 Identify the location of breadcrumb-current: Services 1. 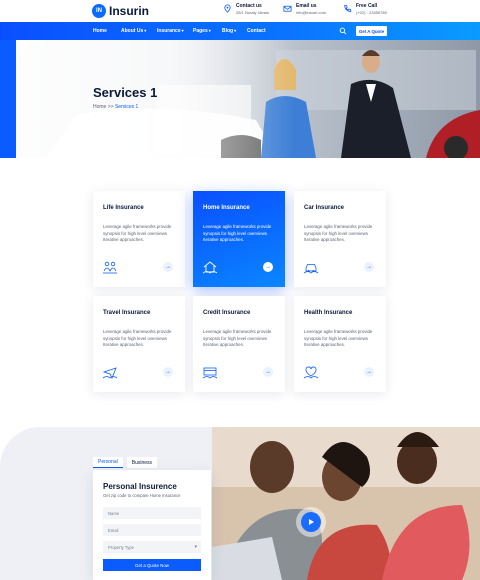
(126, 107).